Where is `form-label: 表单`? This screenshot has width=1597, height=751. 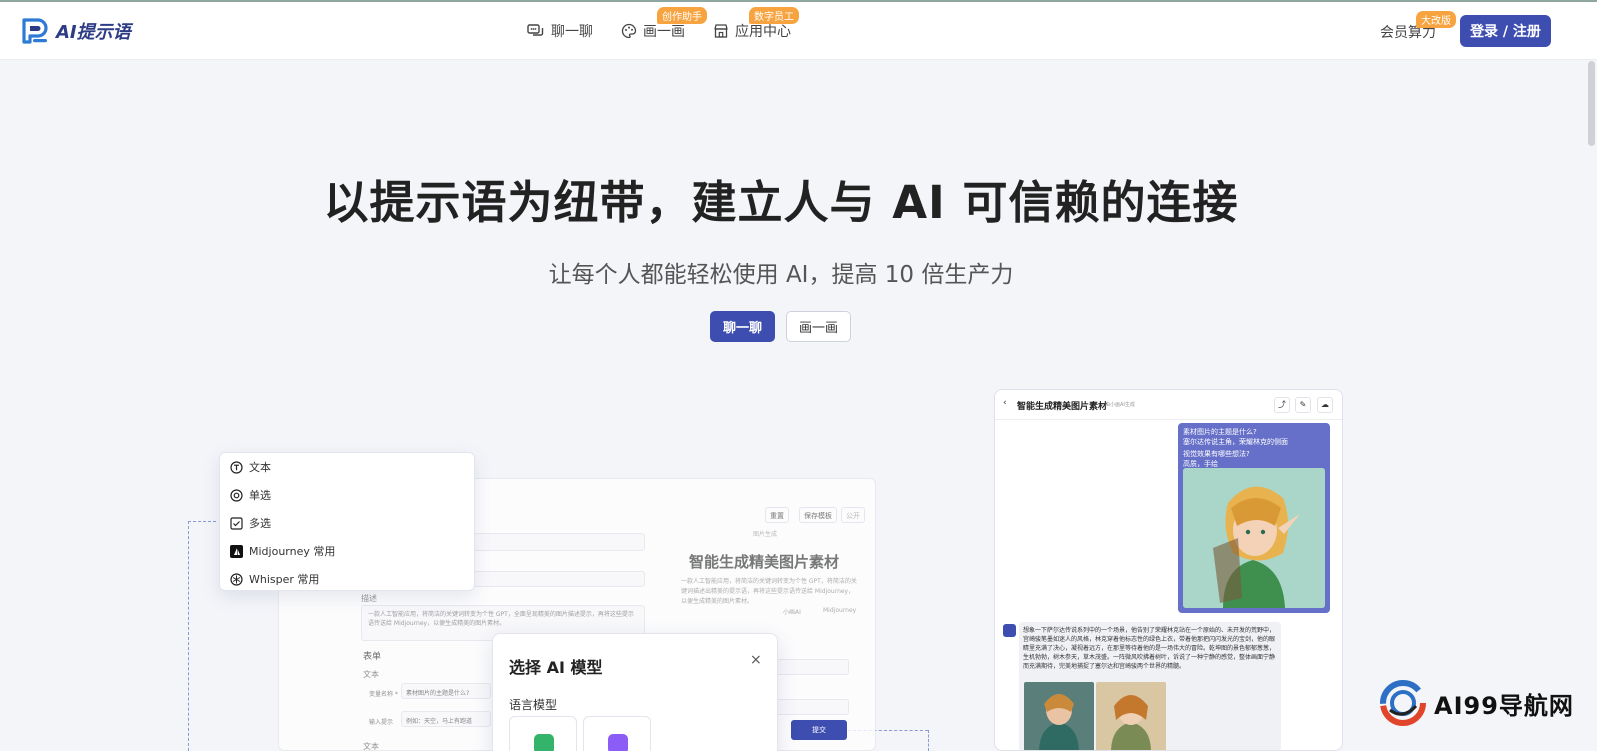
form-label: 表单 is located at coordinates (372, 657).